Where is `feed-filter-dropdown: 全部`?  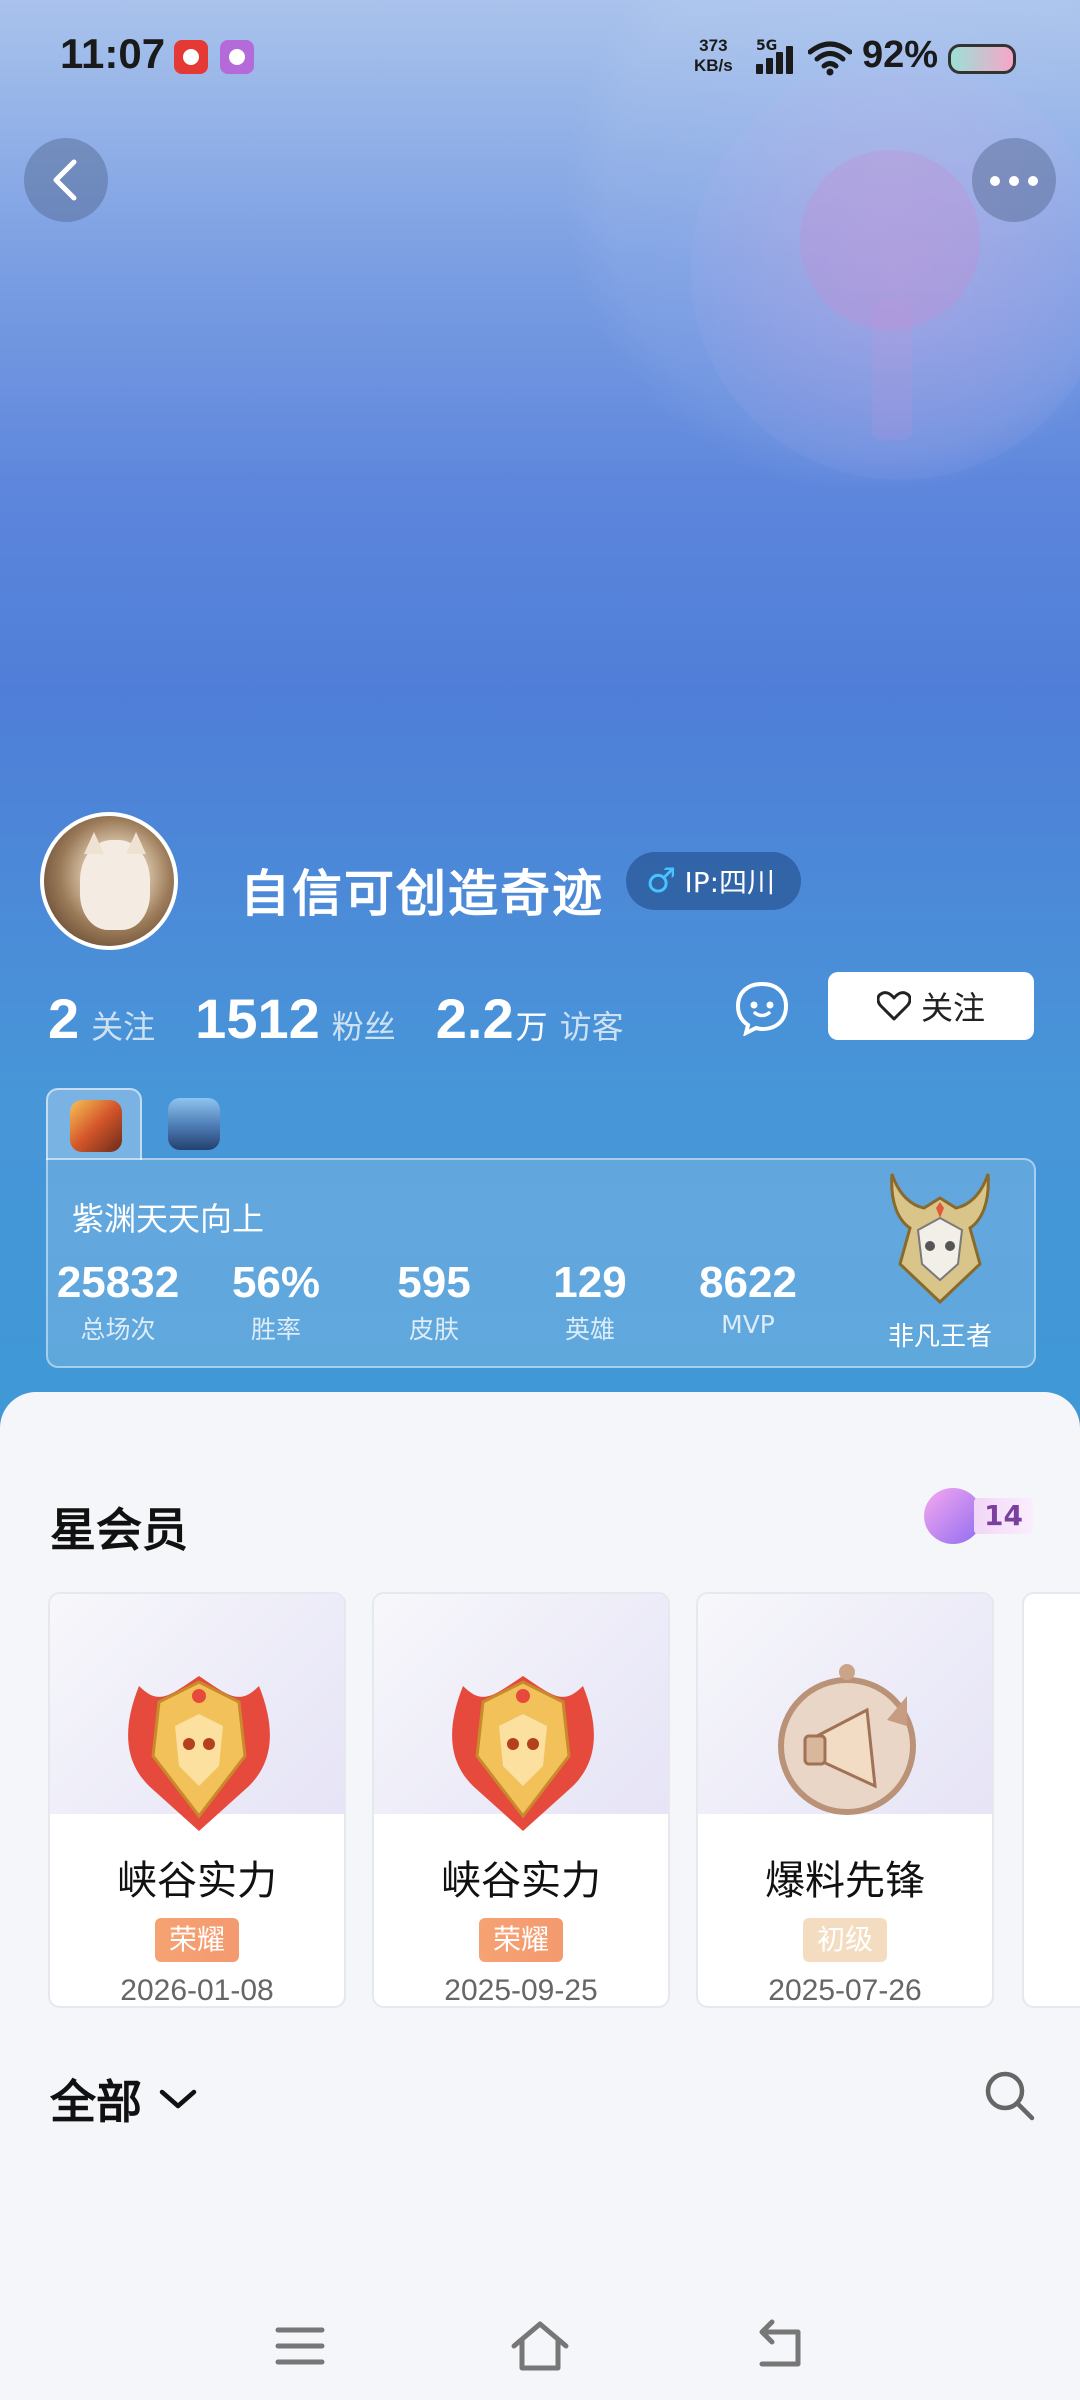
feed-filter-dropdown: 全部 is located at coordinates (125, 2099).